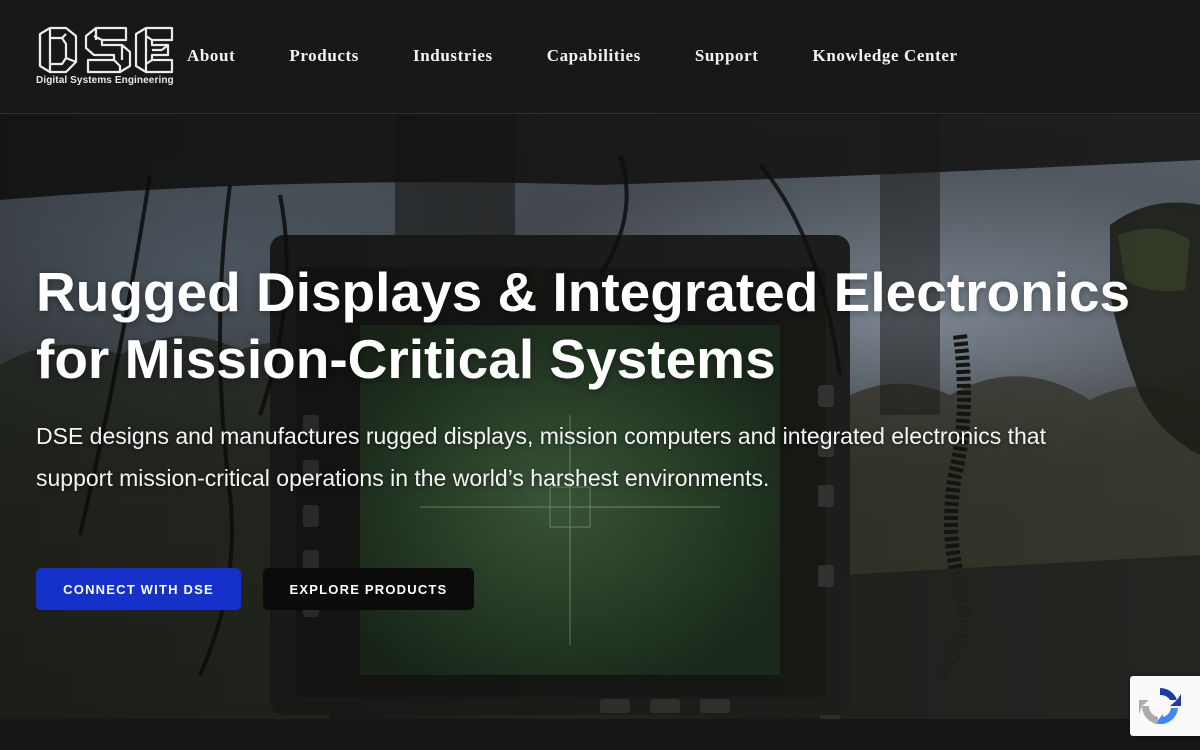 The width and height of the screenshot is (1200, 750). What do you see at coordinates (885, 57) in the screenshot?
I see `nav-item-knowledge-center: Knowledge Center` at bounding box center [885, 57].